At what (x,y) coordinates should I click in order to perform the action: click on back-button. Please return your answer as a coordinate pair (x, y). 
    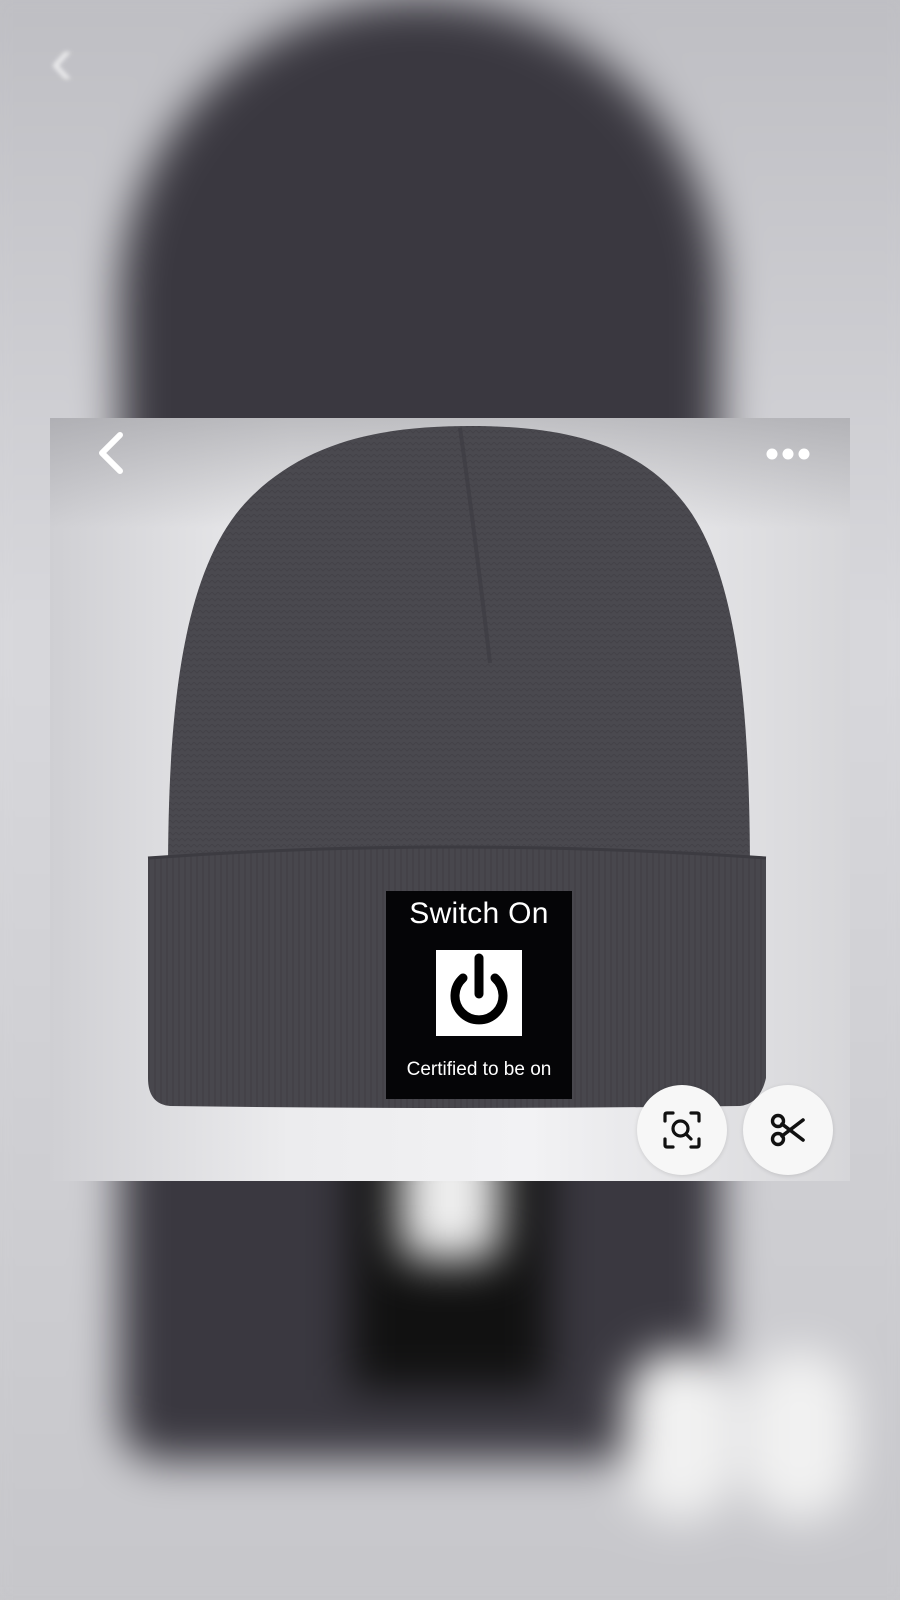
    Looking at the image, I should click on (111, 453).